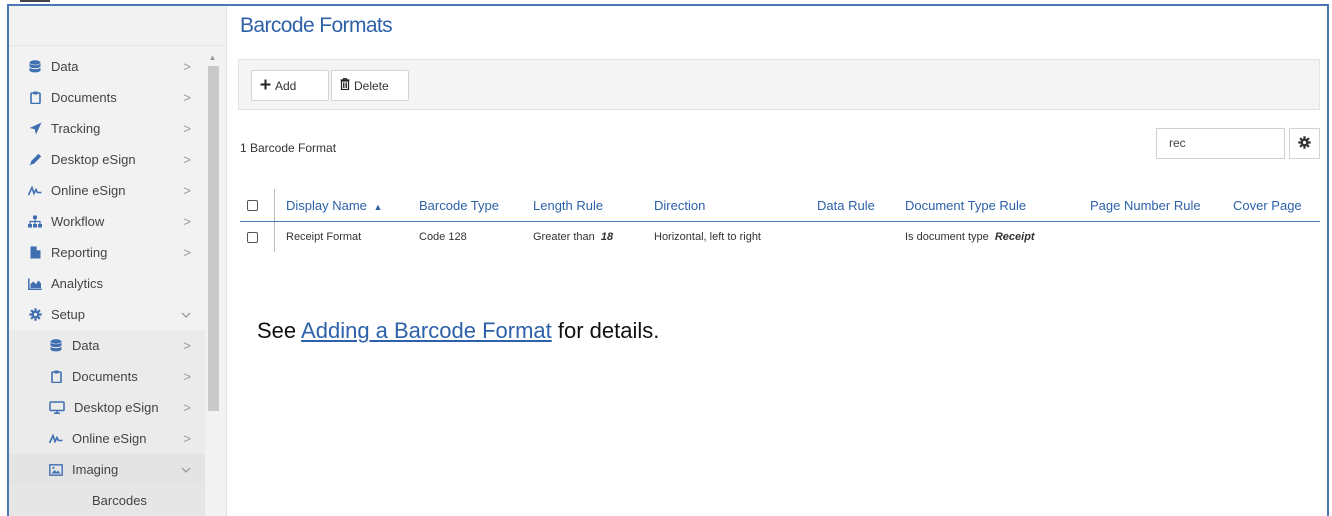 The height and width of the screenshot is (516, 1332). What do you see at coordinates (107, 314) in the screenshot?
I see `sidebar-item-setup: Setup` at bounding box center [107, 314].